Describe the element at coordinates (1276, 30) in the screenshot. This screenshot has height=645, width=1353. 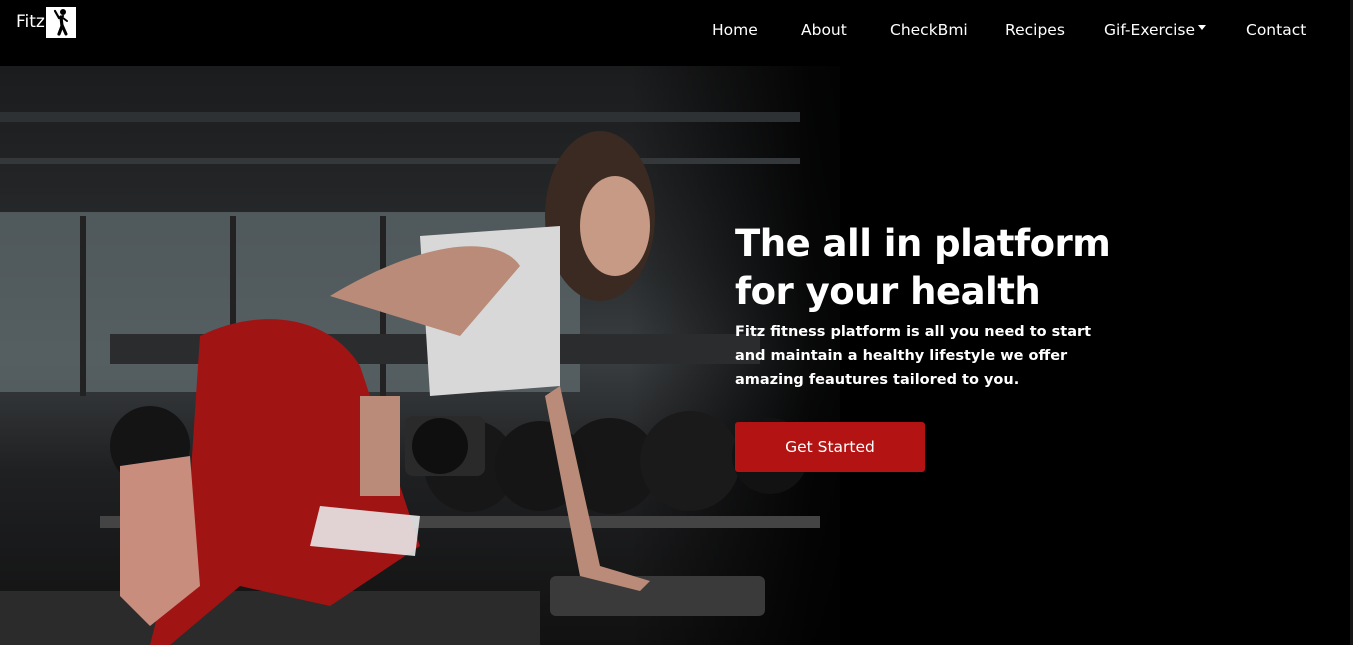
I see `nav-contact: Contact` at that location.